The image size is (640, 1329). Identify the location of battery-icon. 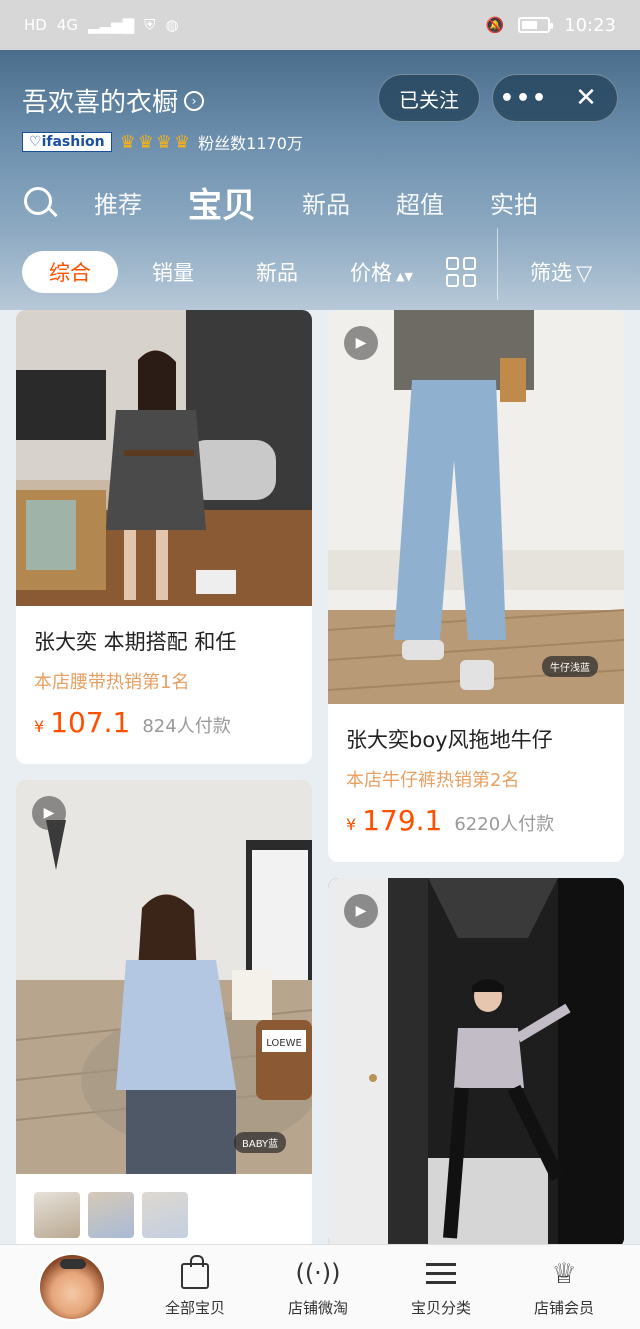
(536, 25).